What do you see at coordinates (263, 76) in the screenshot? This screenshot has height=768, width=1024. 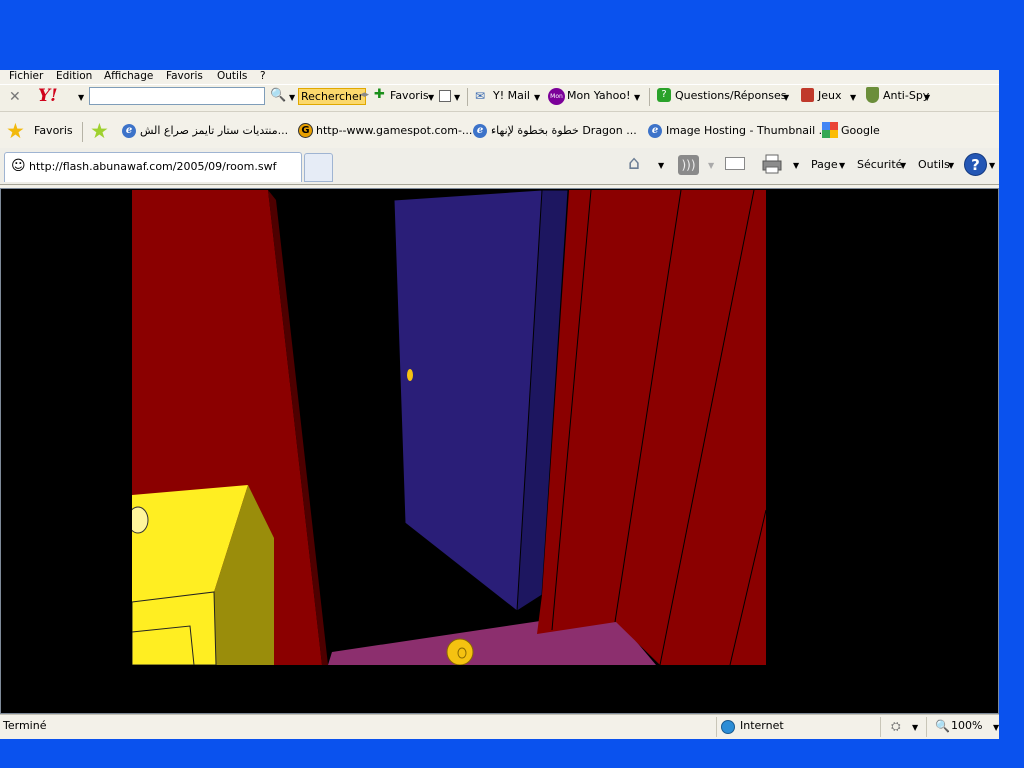 I see `menu-help: ?` at bounding box center [263, 76].